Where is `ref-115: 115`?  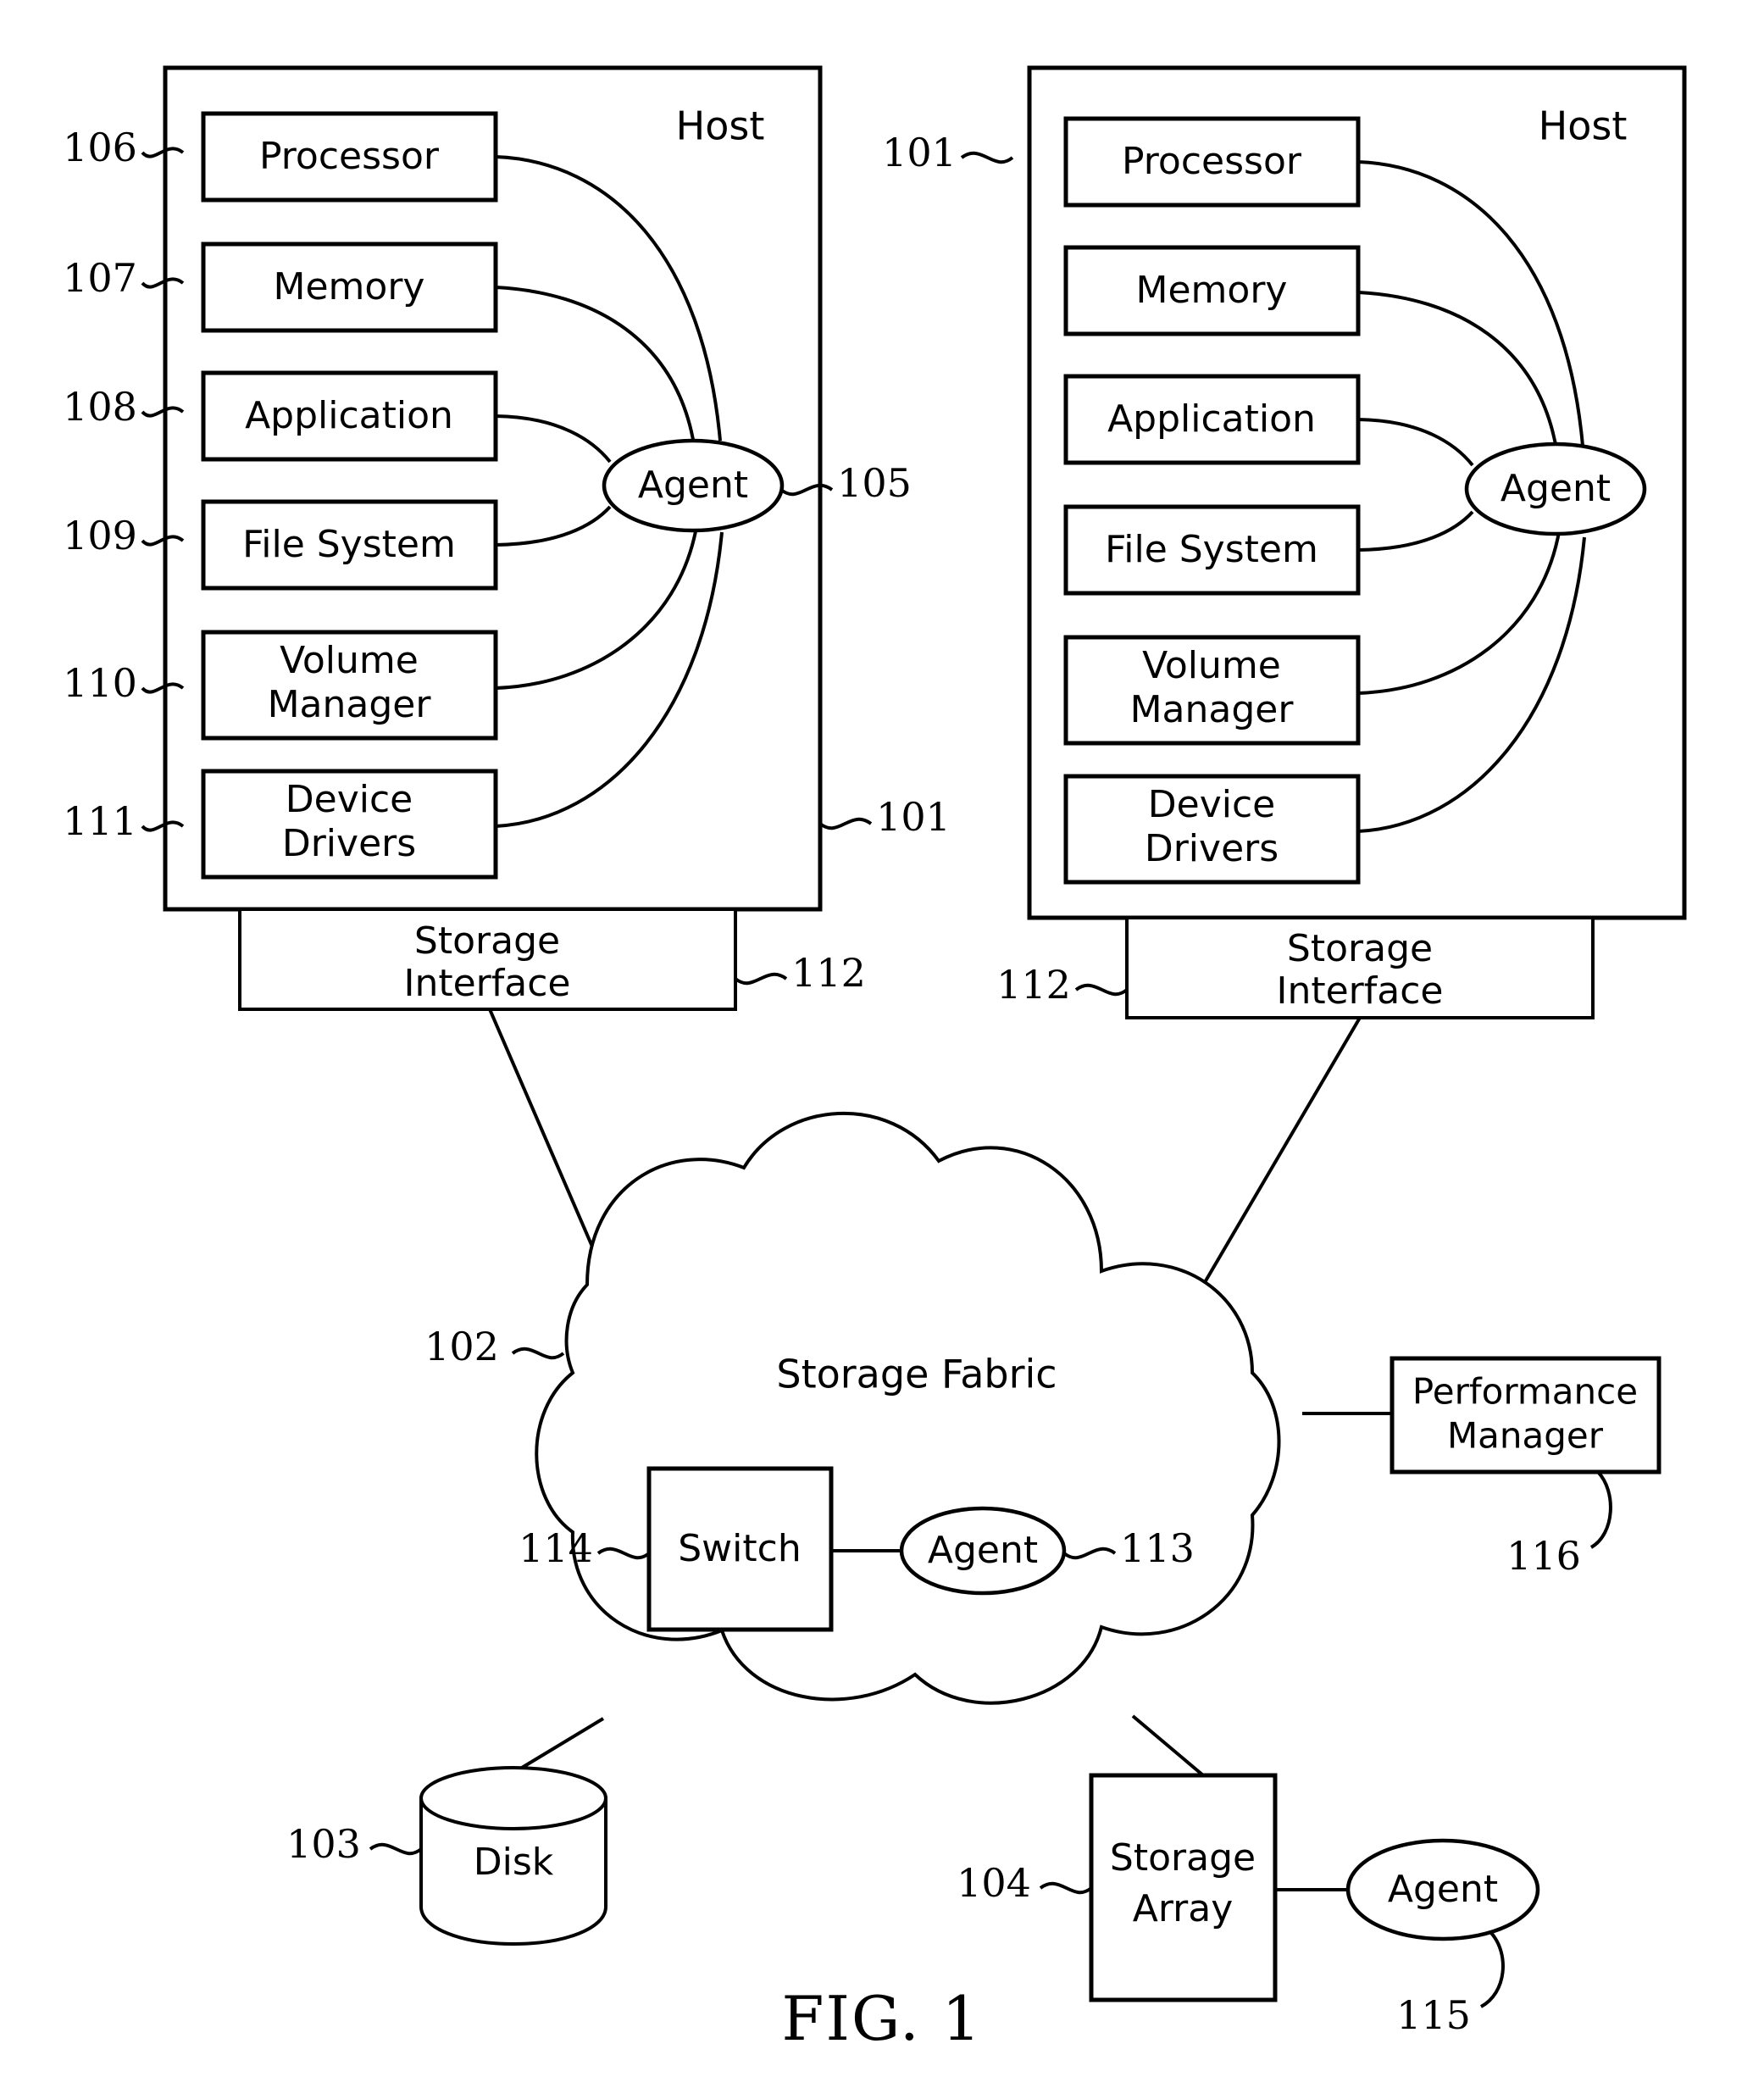
ref-115: 115 is located at coordinates (1434, 2015).